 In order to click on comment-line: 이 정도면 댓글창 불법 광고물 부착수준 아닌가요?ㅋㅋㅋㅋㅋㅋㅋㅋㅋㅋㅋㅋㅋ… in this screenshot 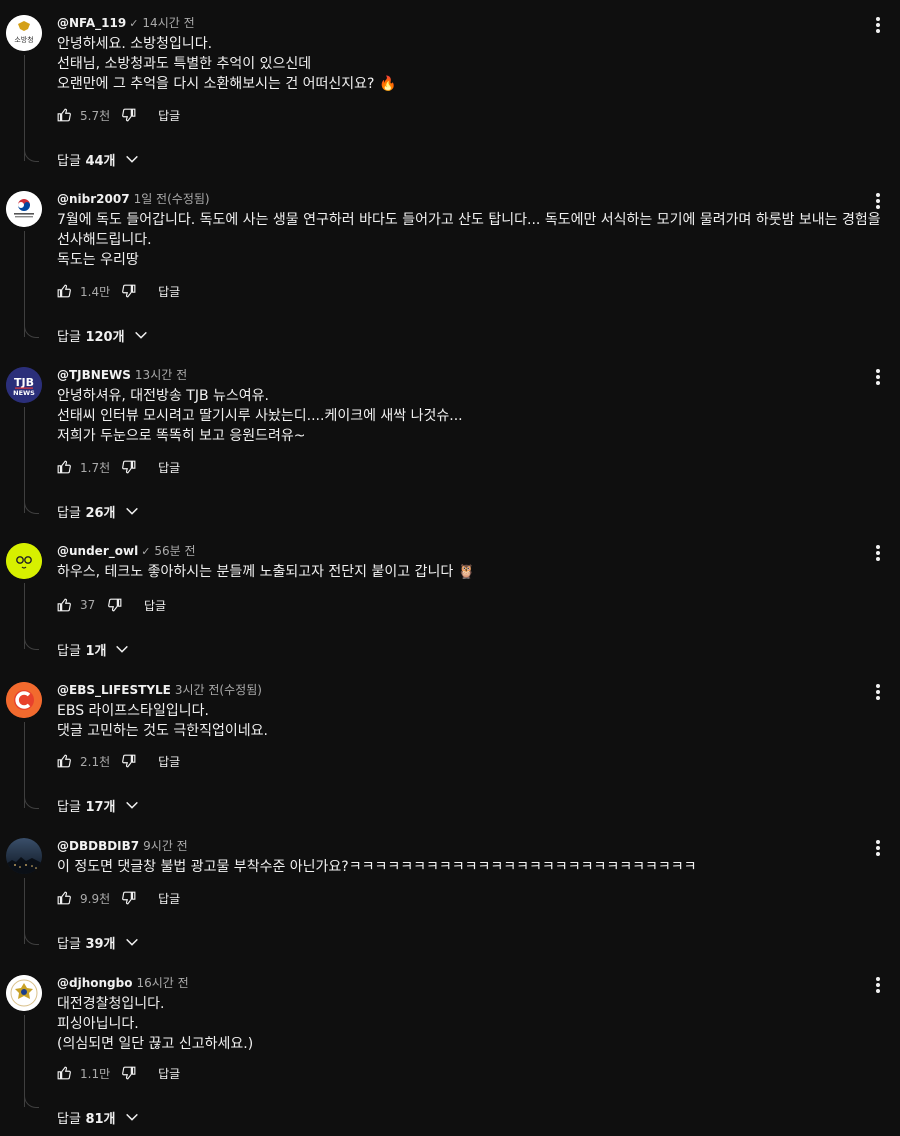, I will do `click(377, 867)`.